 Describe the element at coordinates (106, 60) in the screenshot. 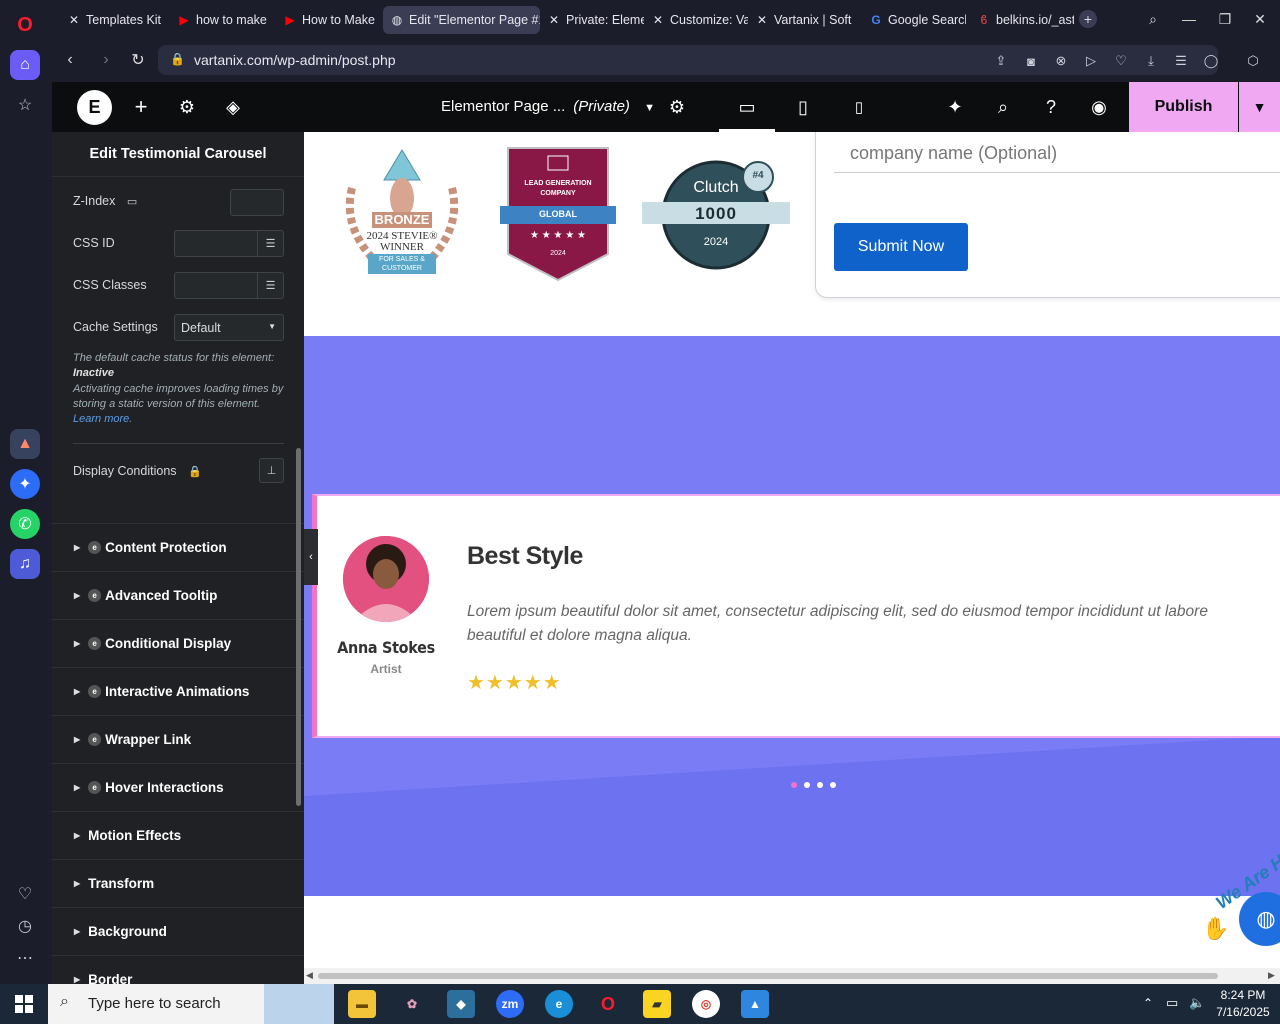

I see `forward-icon: ›` at that location.